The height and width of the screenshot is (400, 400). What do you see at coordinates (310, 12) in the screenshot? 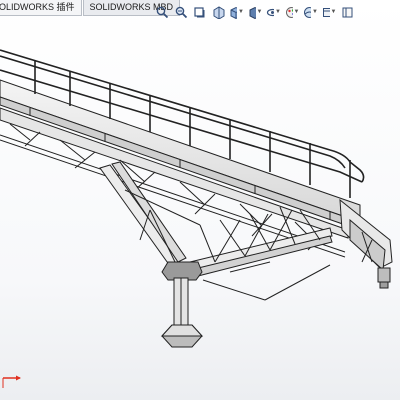
I see `apply-scene-icon: ▼` at bounding box center [310, 12].